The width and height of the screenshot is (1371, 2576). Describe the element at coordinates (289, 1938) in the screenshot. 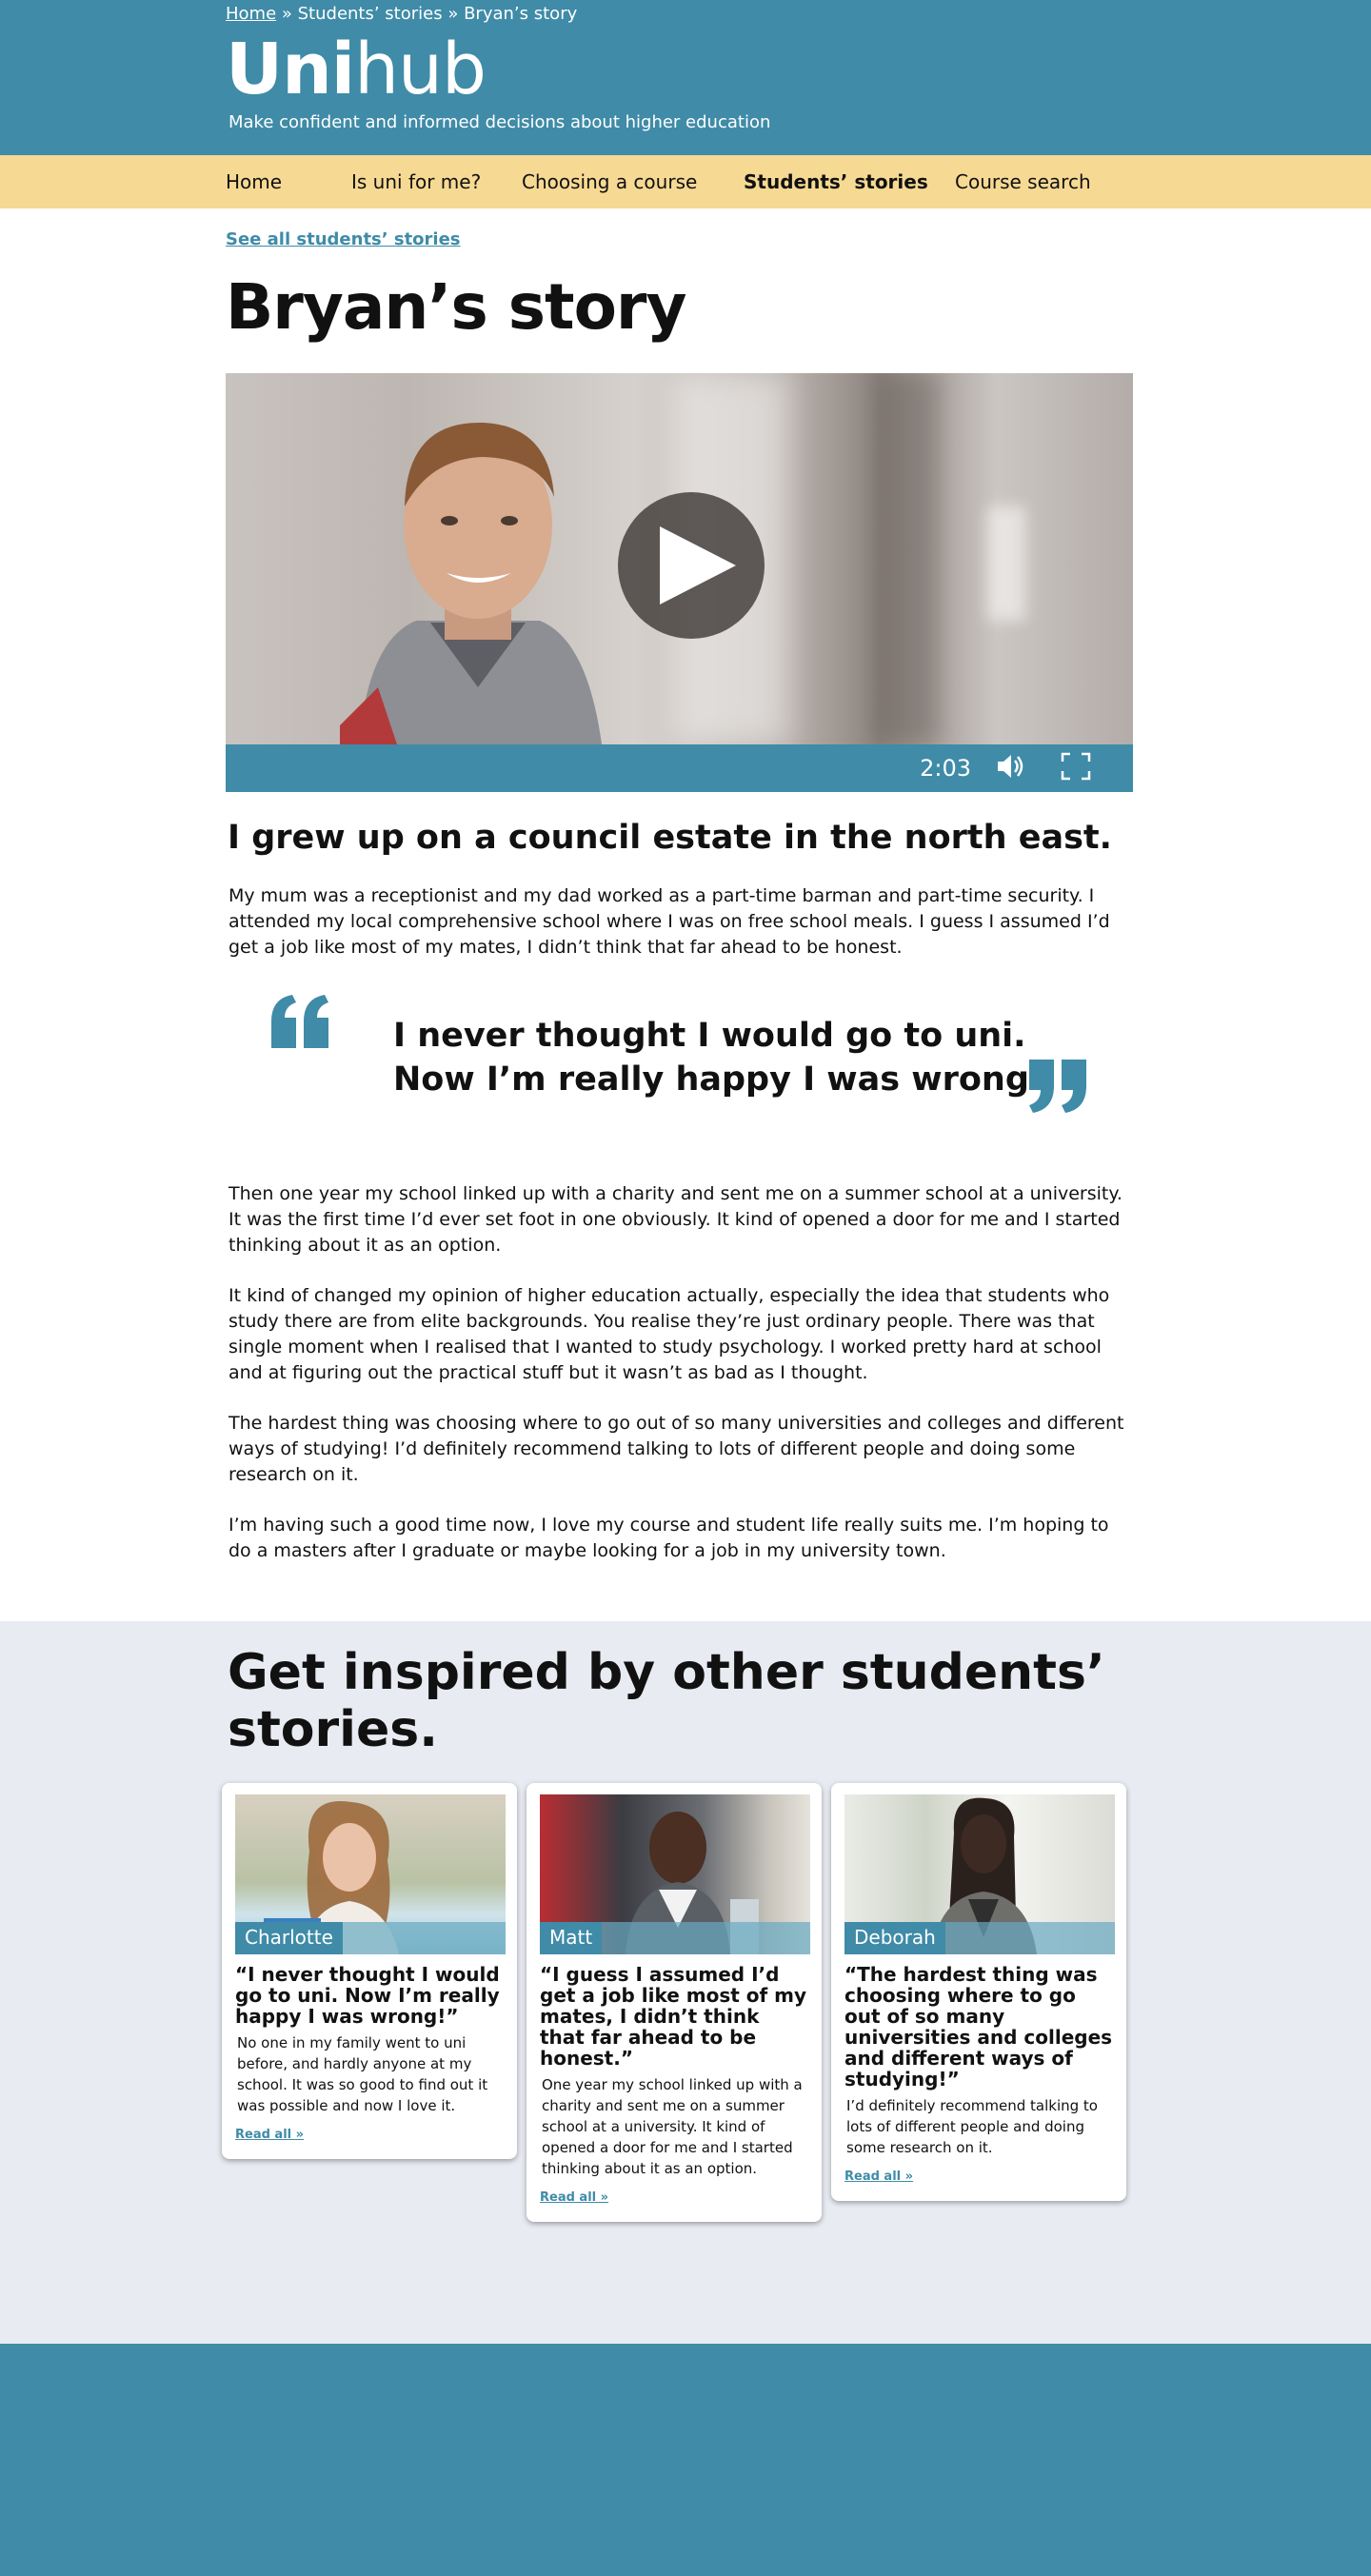

I see `card-name: Charlotte` at that location.